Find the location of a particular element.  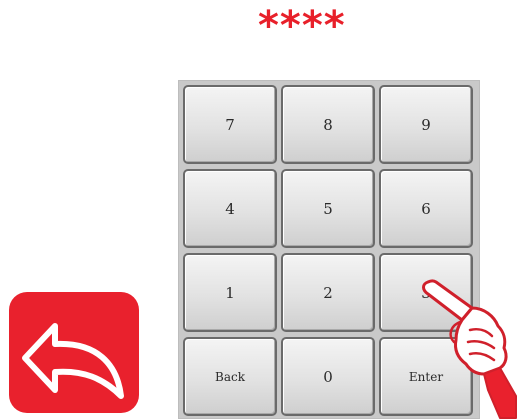

enter-key: Enter is located at coordinates (426, 376).